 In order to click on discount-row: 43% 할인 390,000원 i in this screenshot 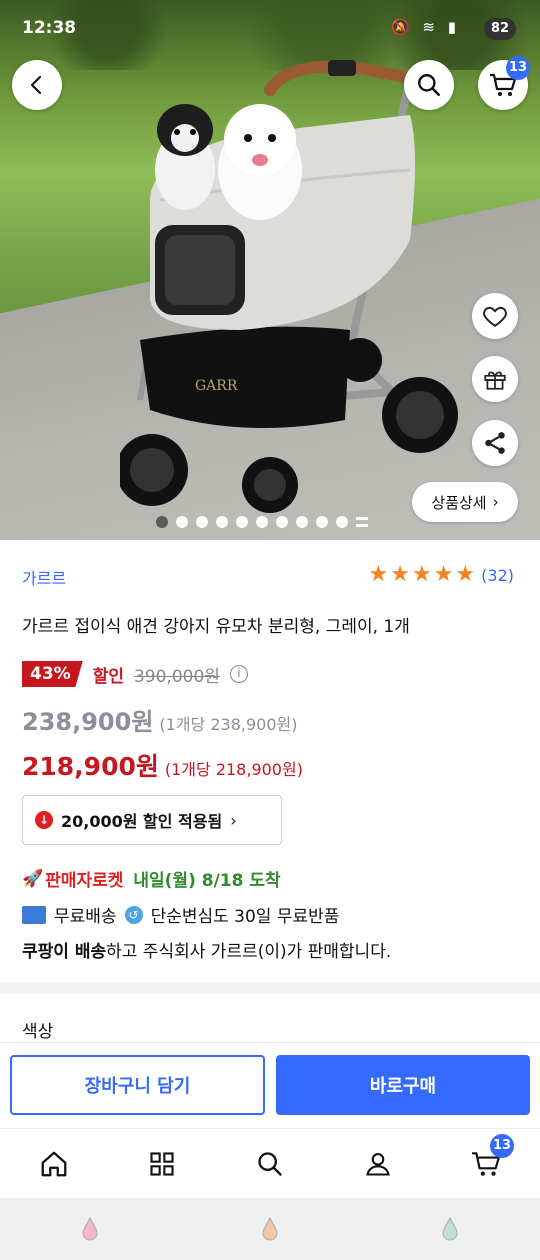, I will do `click(135, 674)`.